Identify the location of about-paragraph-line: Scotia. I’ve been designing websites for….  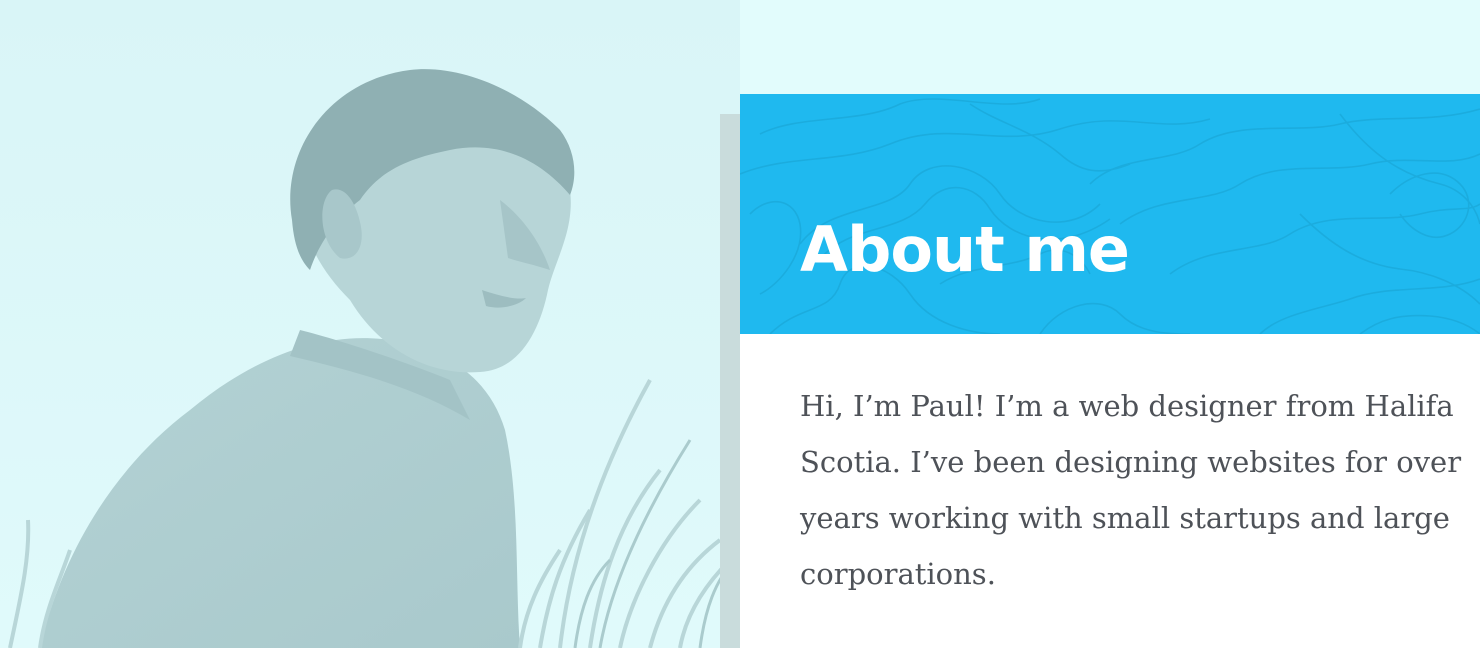
(1131, 462).